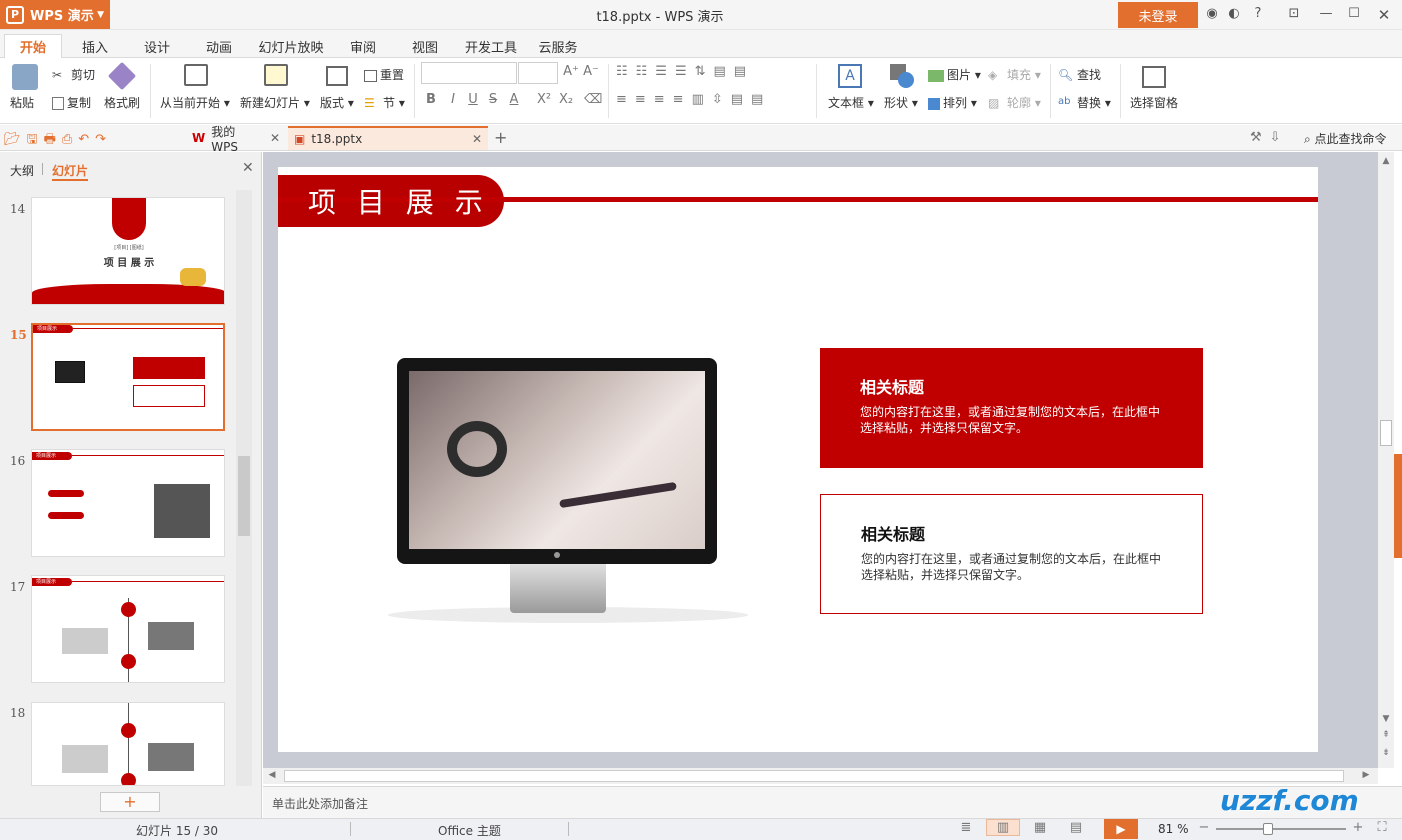 The width and height of the screenshot is (1402, 840). Describe the element at coordinates (236, 139) in the screenshot. I see `my-wps-tab: W 我的WPS ✕` at that location.